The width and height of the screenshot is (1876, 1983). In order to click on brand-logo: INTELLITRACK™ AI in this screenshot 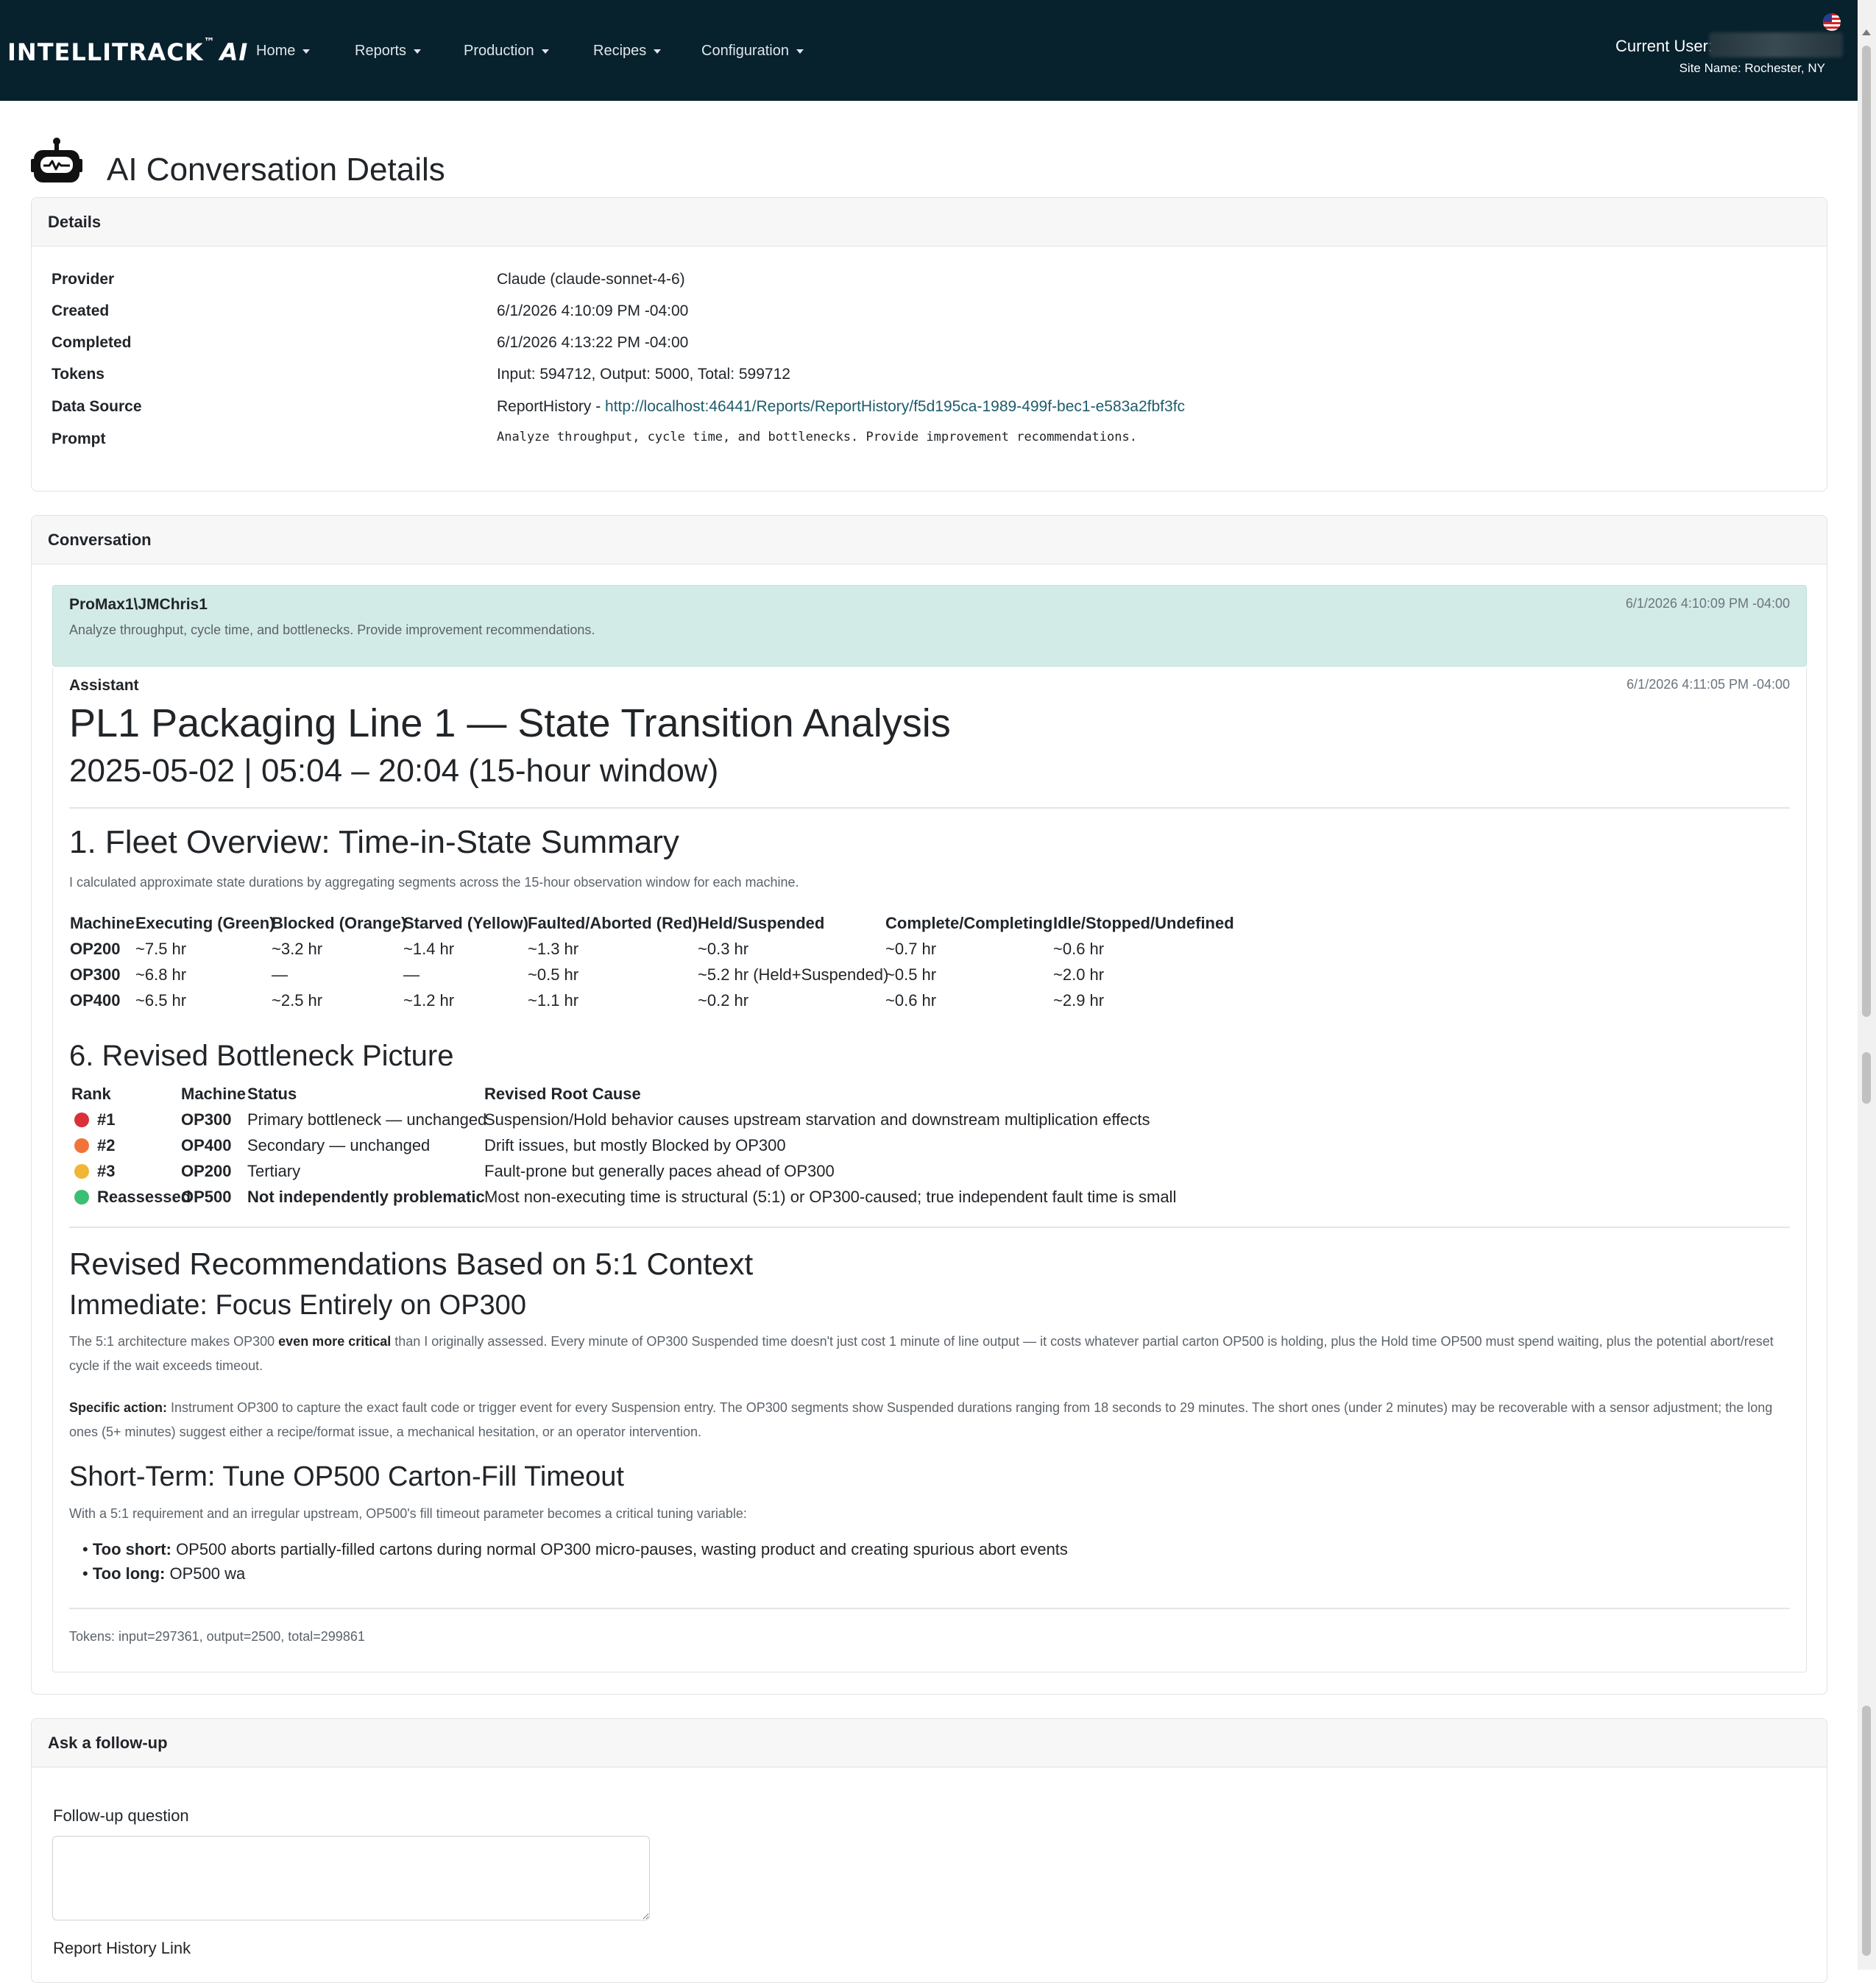, I will do `click(127, 50)`.